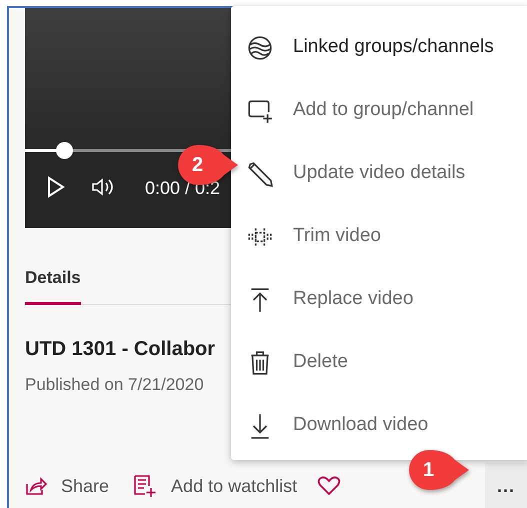 The height and width of the screenshot is (508, 527). I want to click on pencil-icon, so click(260, 173).